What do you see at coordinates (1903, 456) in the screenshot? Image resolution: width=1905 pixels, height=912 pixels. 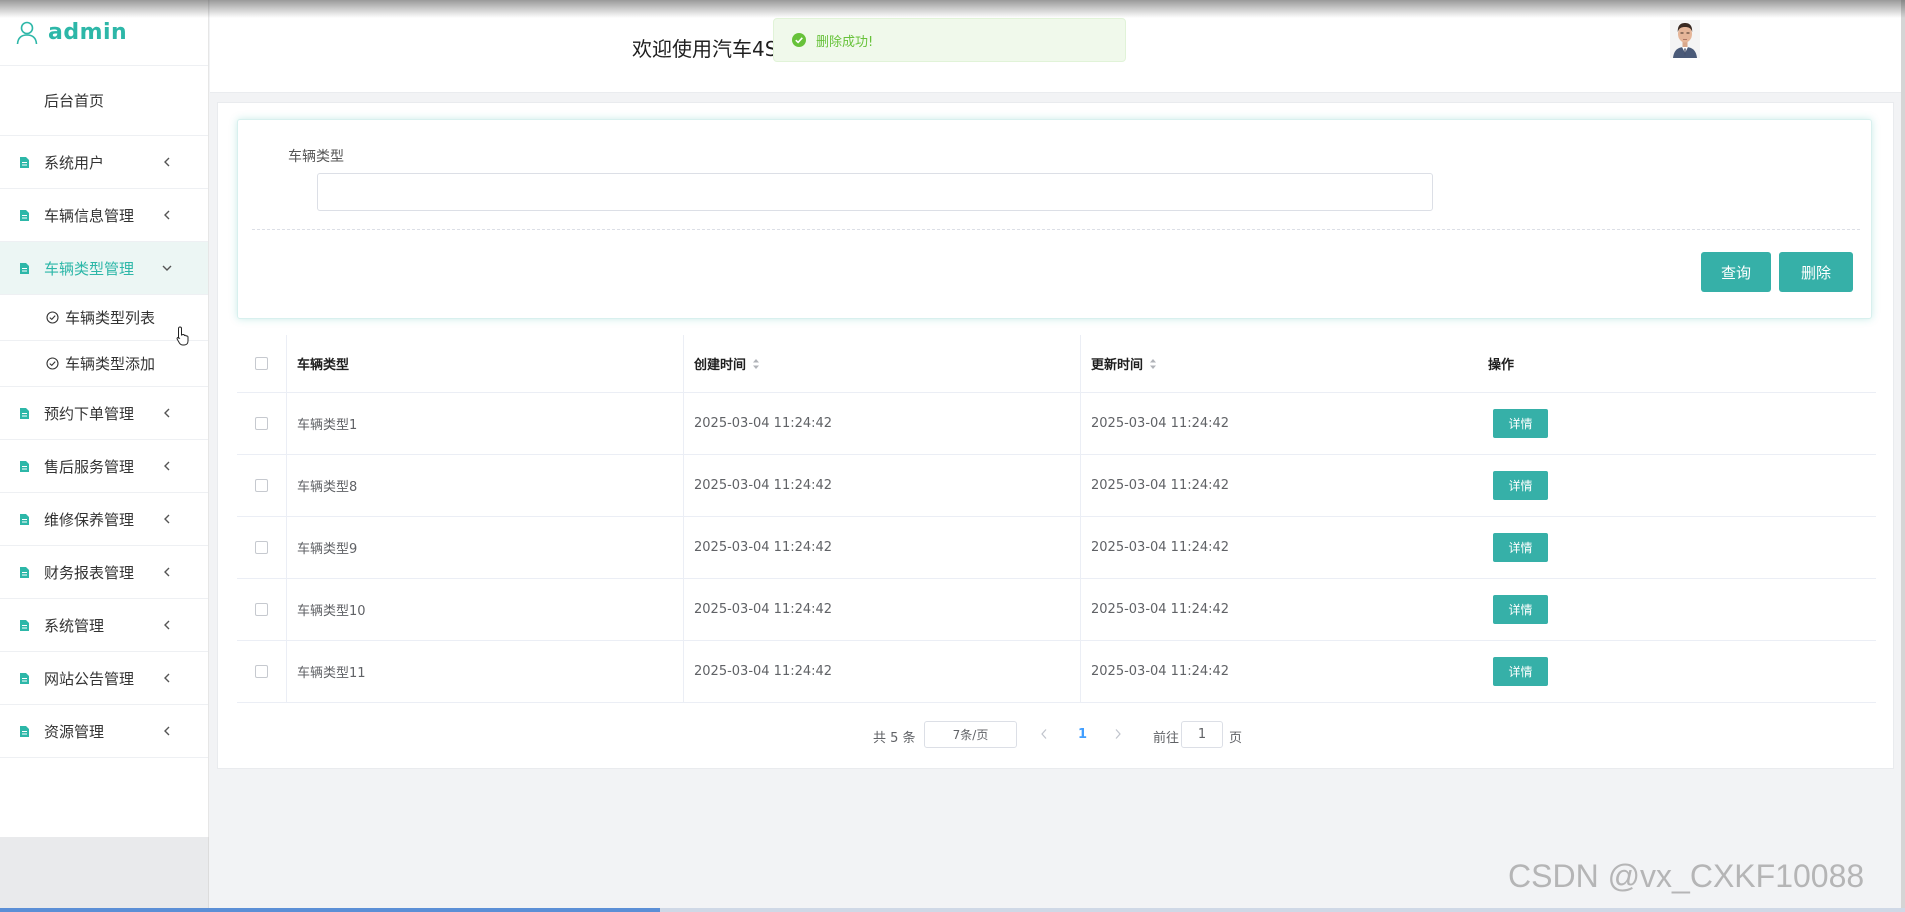 I see `vertical-scrollbar` at bounding box center [1903, 456].